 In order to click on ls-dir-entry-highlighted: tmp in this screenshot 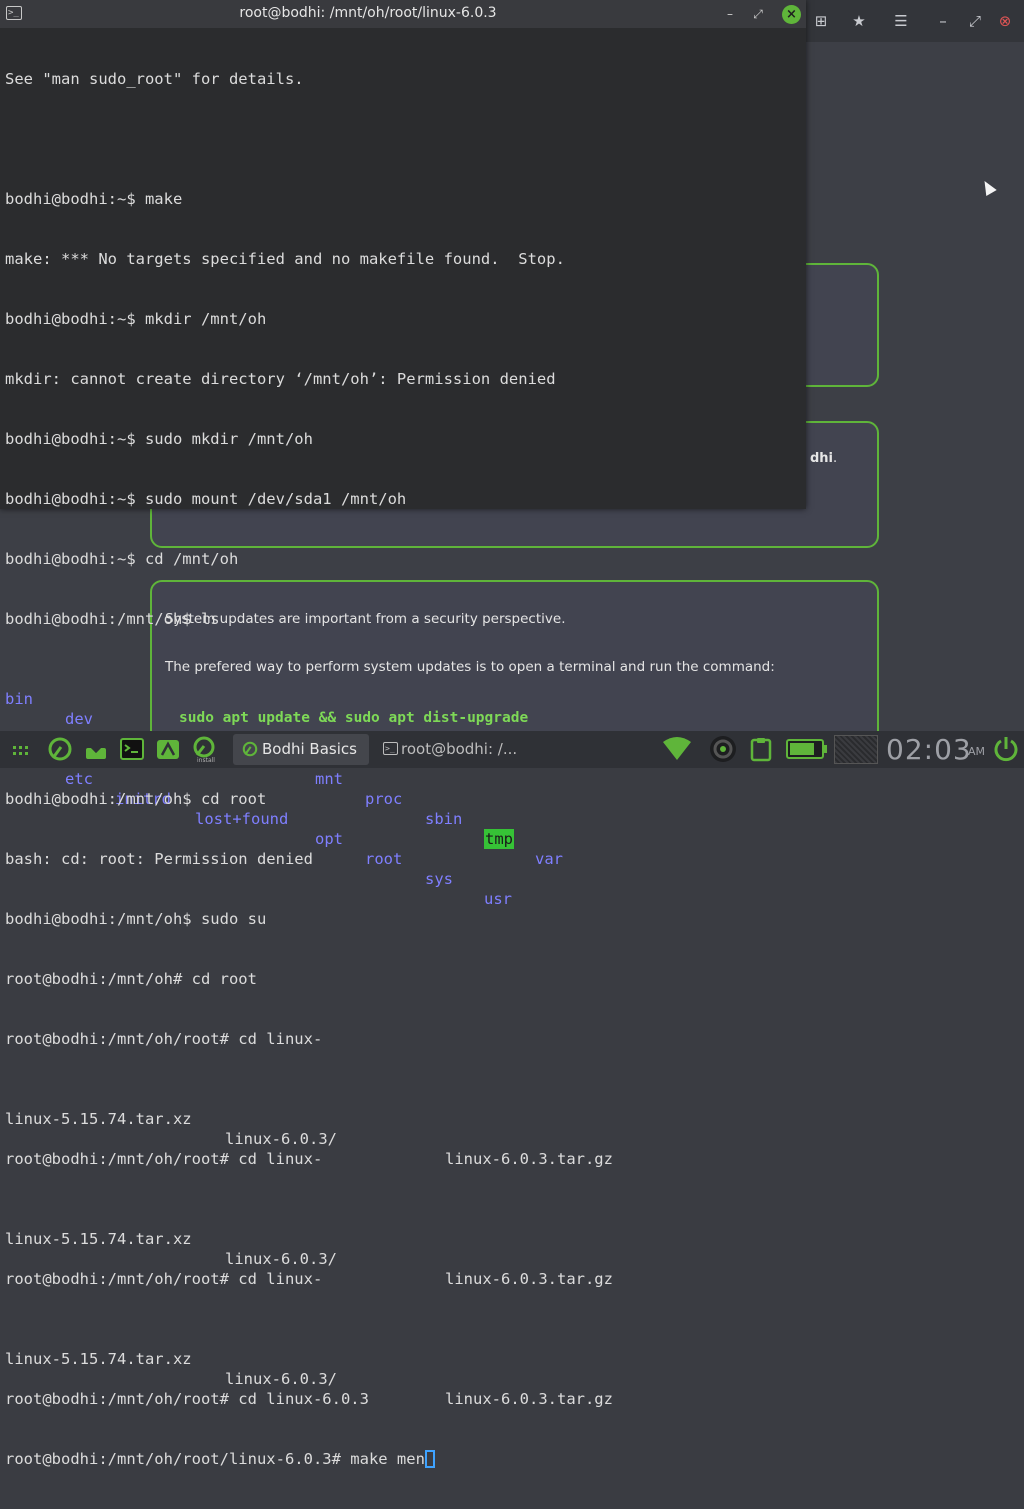, I will do `click(499, 839)`.